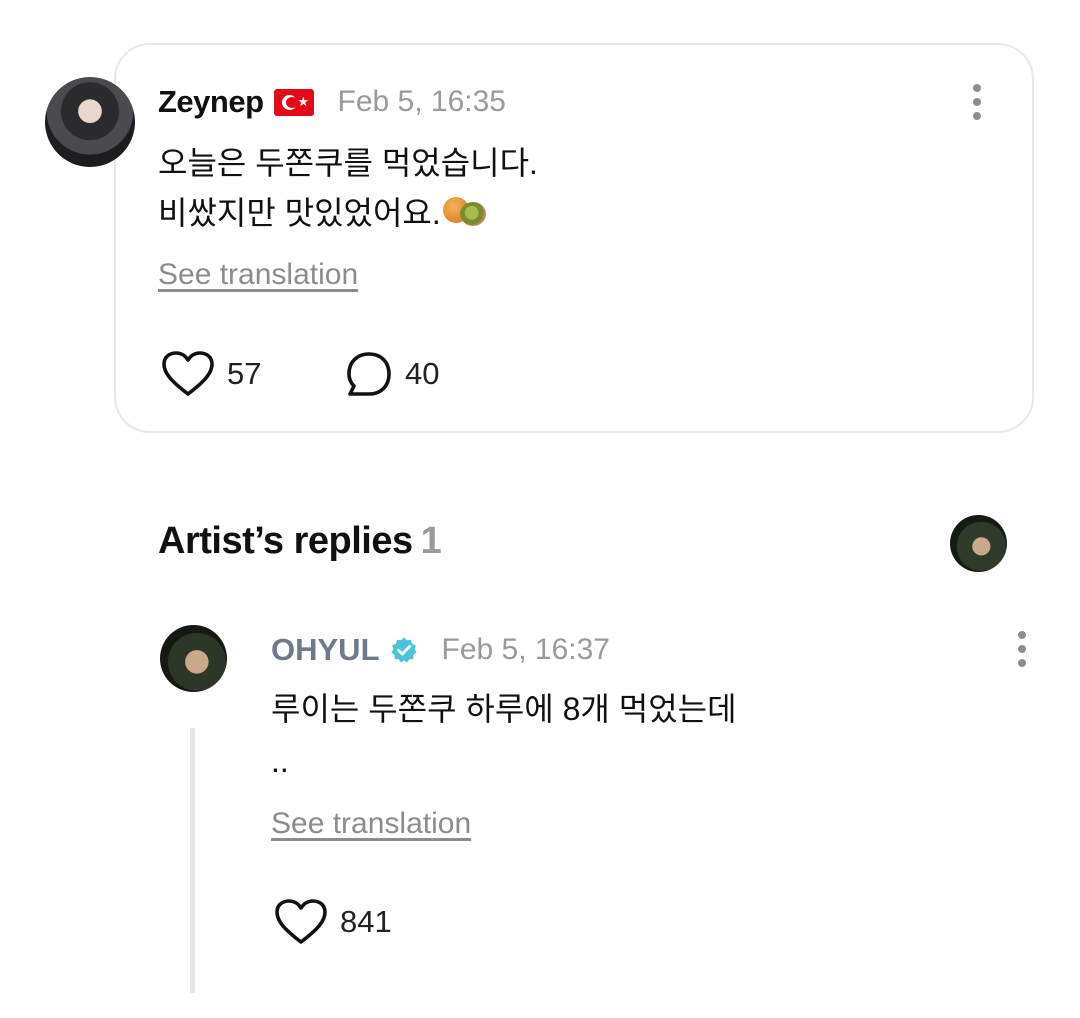 Image resolution: width=1080 pixels, height=1018 pixels. I want to click on comment-count: 40, so click(422, 373).